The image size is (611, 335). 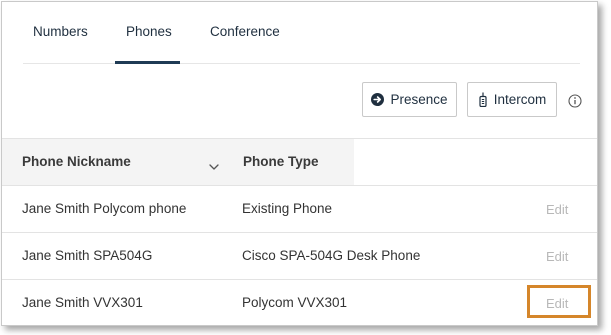 I want to click on column-header-nickname: Phone Nickname, so click(x=118, y=162).